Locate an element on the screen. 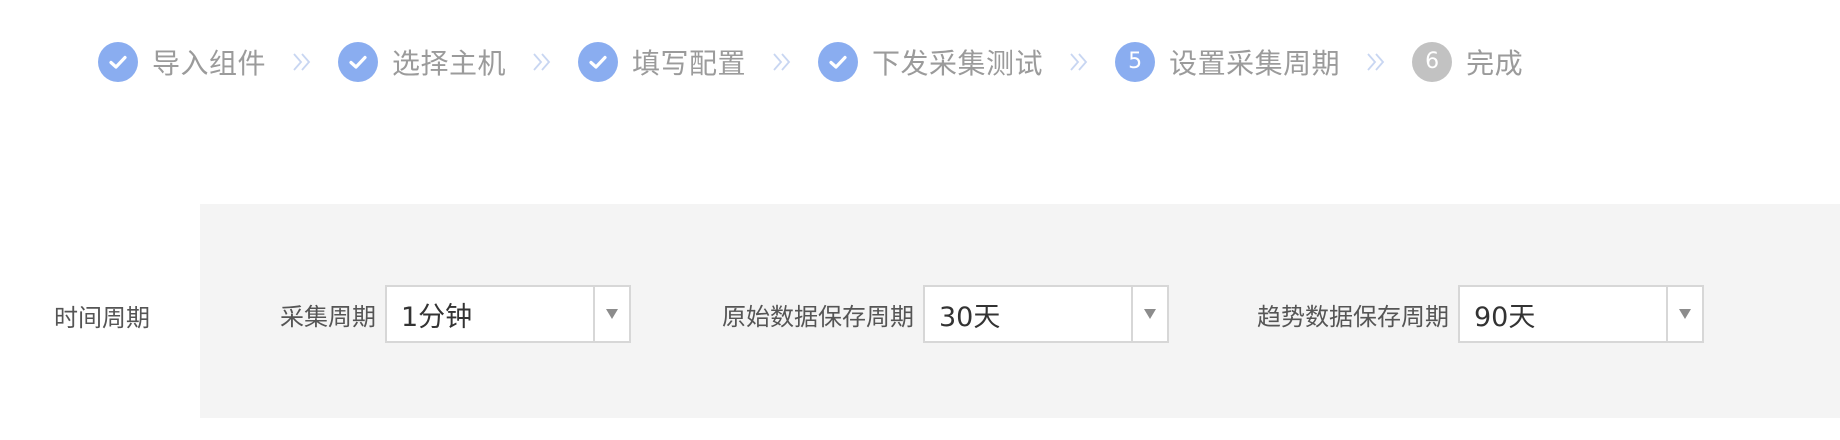 This screenshot has height=440, width=1840. collect-period-field: 采集周期 1分钟 is located at coordinates (455, 314).